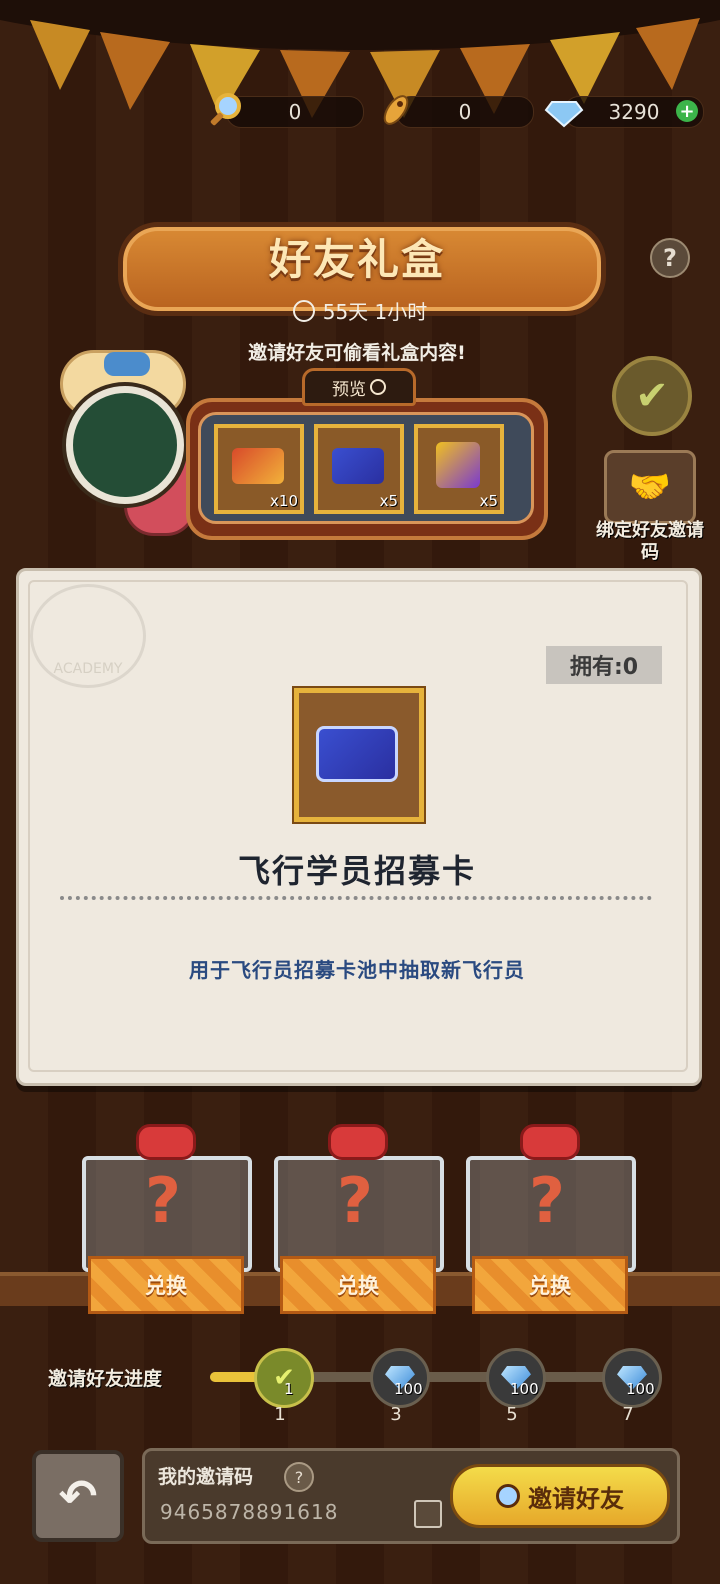 The width and height of the screenshot is (720, 1584). I want to click on milestone-count: 7, so click(628, 1414).